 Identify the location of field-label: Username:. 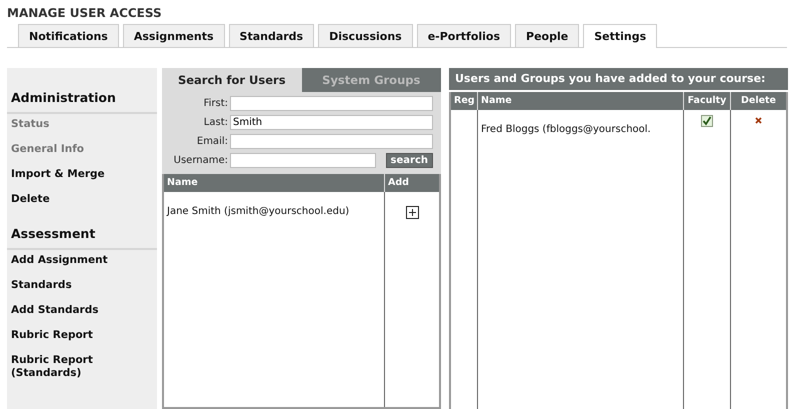
(200, 160).